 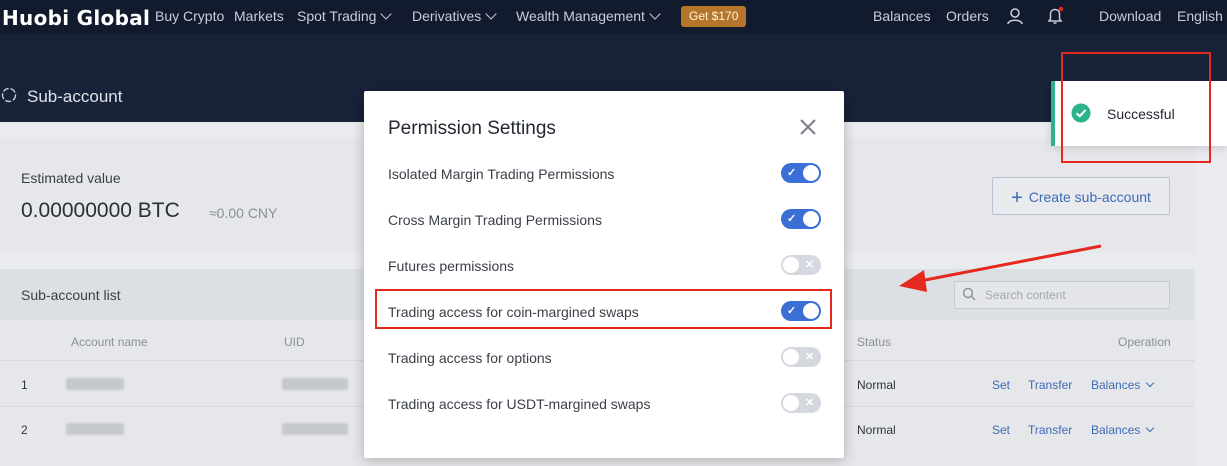 What do you see at coordinates (801, 403) in the screenshot?
I see `toggle-usdt-margined-swaps: ✕` at bounding box center [801, 403].